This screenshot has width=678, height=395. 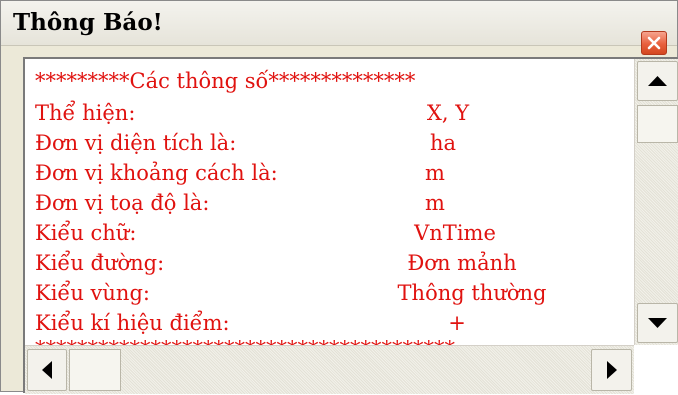 I want to click on scroll-right-button, so click(x=611, y=370).